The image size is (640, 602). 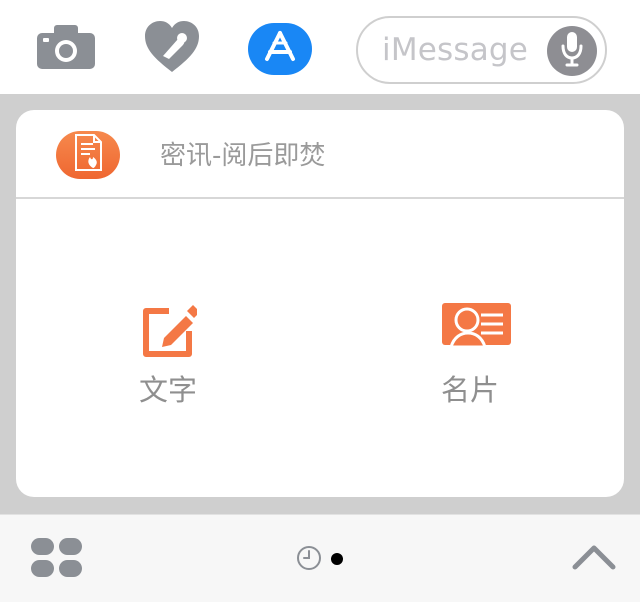 I want to click on heart-hand-icon, so click(x=172, y=49).